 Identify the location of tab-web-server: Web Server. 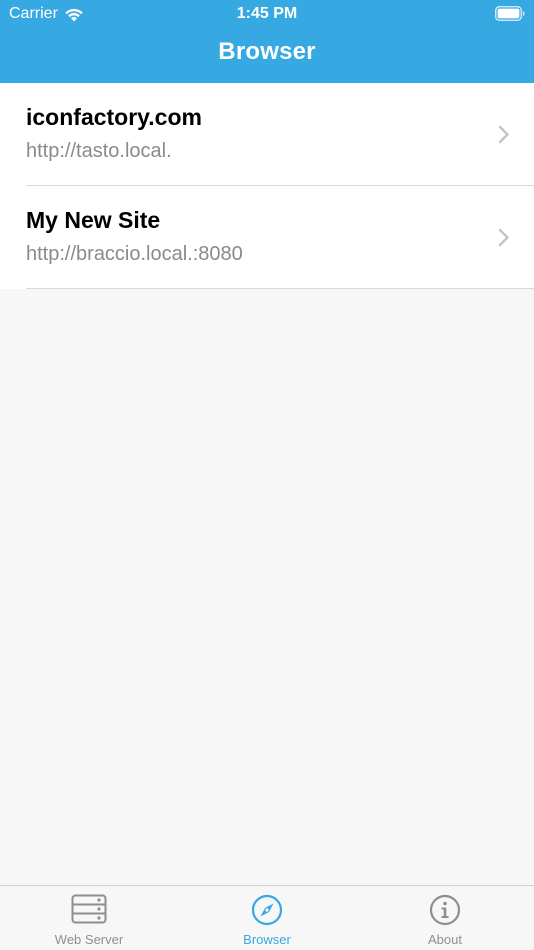
(89, 918).